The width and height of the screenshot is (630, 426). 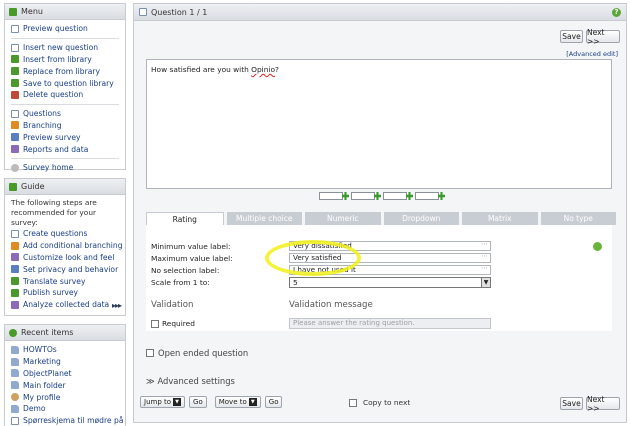 I want to click on next-button-top: Next >>, so click(x=603, y=37).